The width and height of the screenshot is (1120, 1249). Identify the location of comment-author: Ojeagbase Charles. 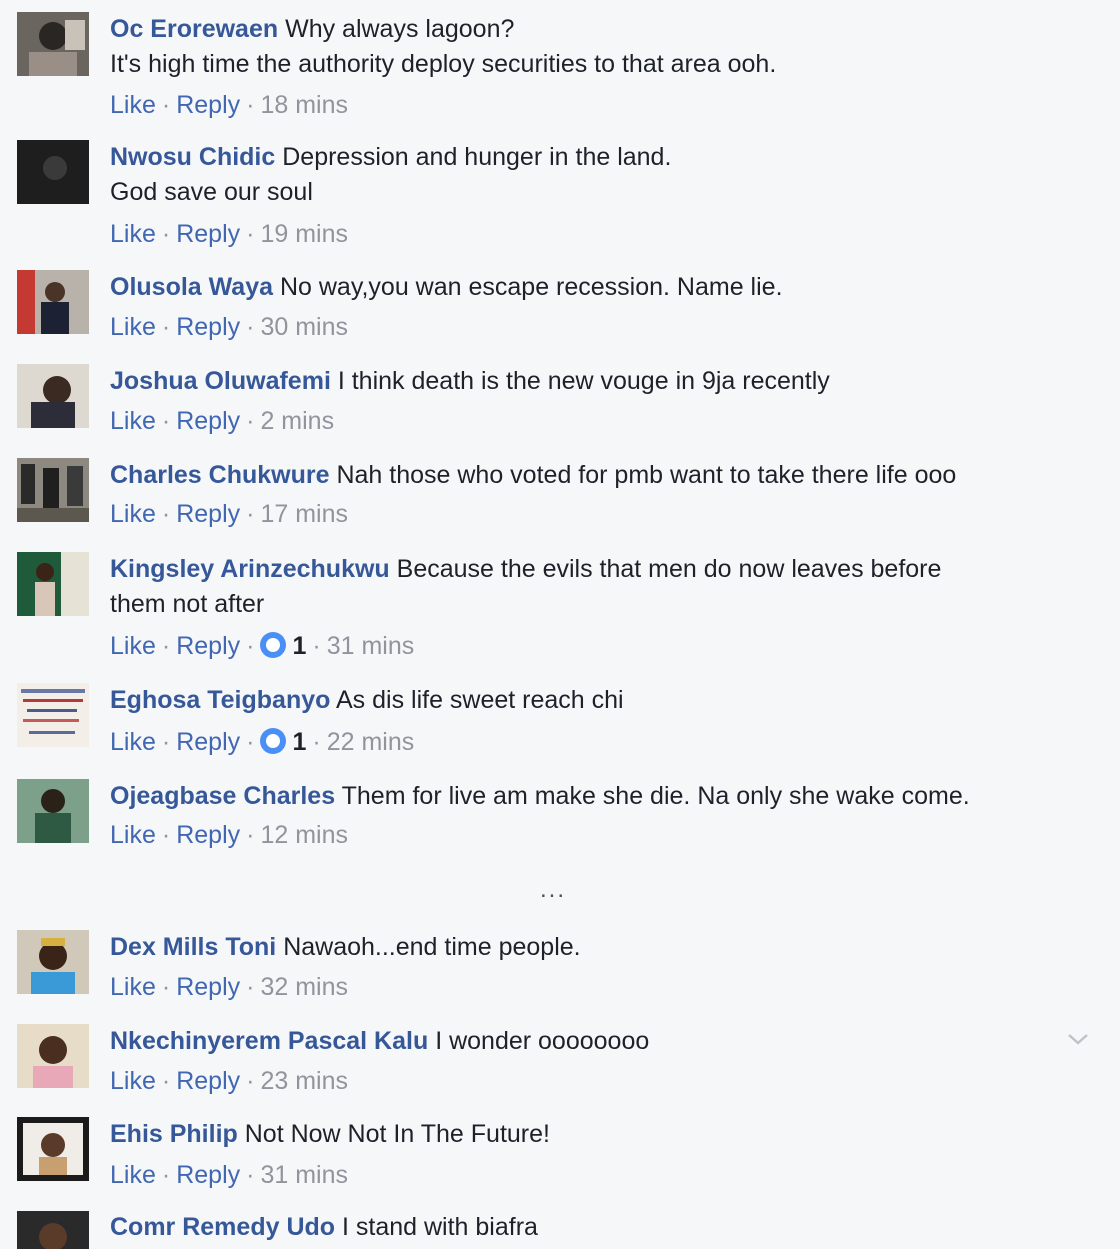
(222, 796).